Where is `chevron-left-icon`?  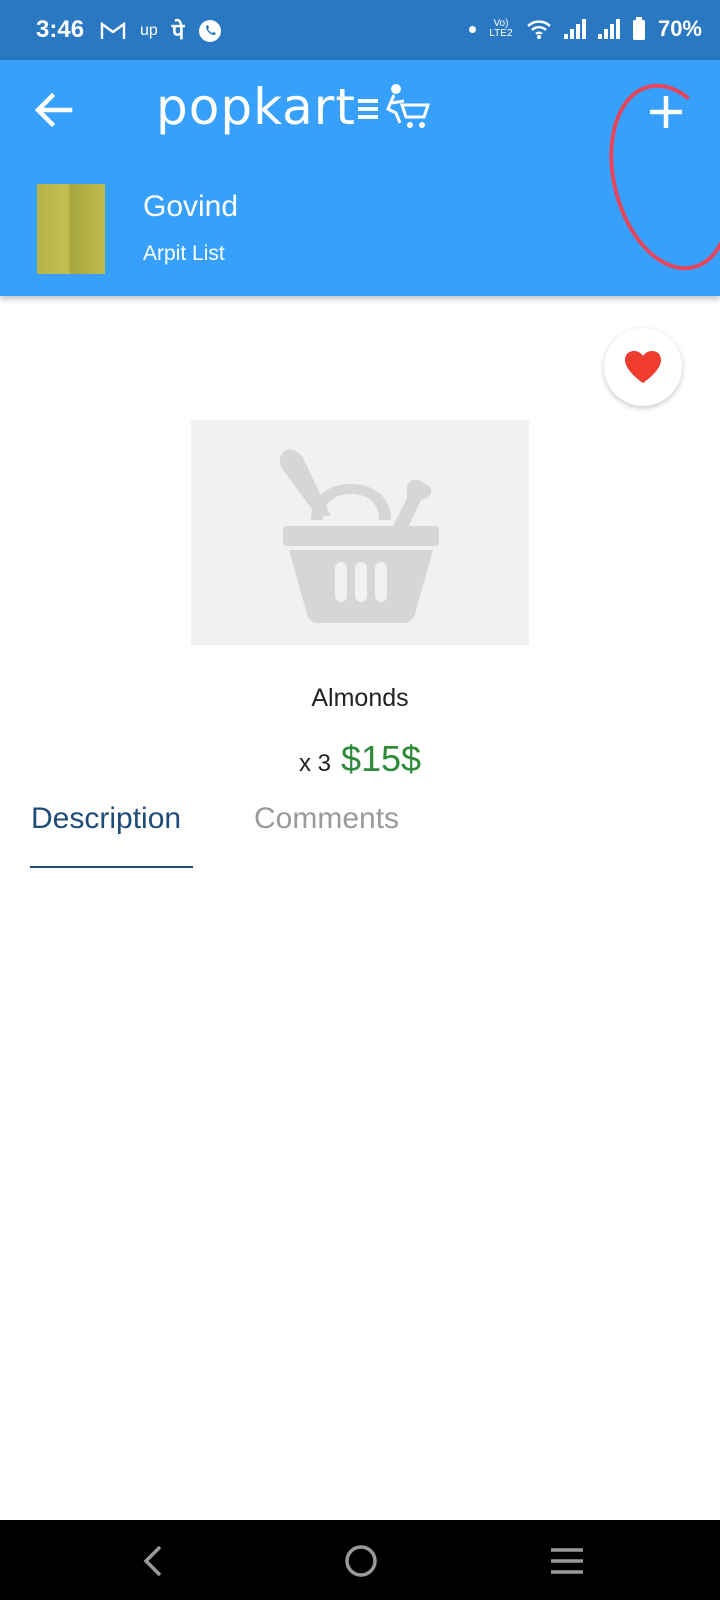
chevron-left-icon is located at coordinates (152, 1561).